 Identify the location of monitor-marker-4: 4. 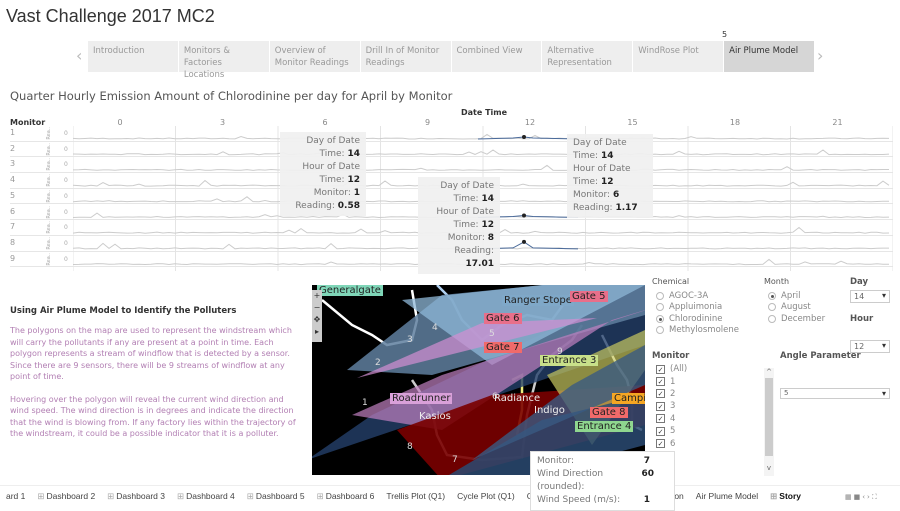
(435, 328).